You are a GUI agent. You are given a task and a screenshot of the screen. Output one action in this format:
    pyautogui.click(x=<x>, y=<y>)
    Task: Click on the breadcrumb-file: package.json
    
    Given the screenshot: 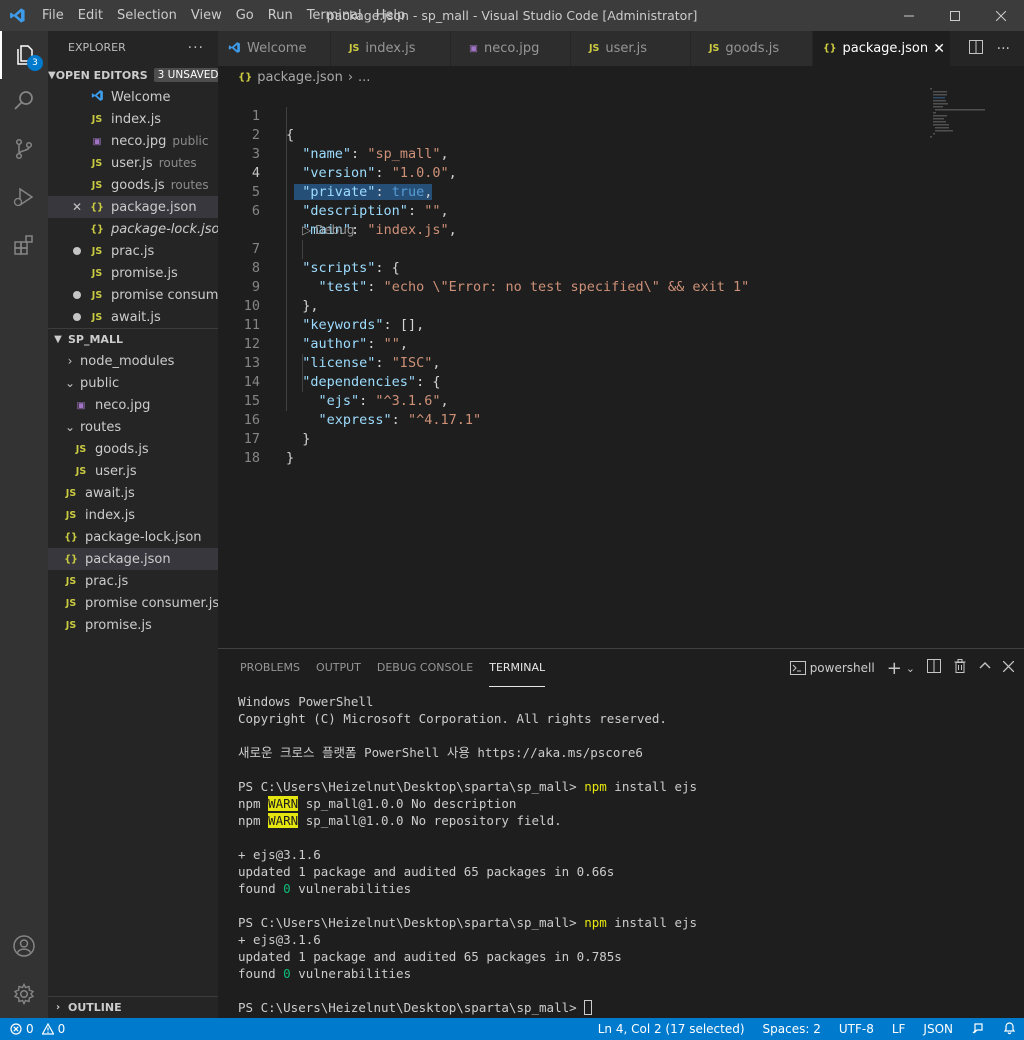 What is the action you would take?
    pyautogui.click(x=300, y=77)
    